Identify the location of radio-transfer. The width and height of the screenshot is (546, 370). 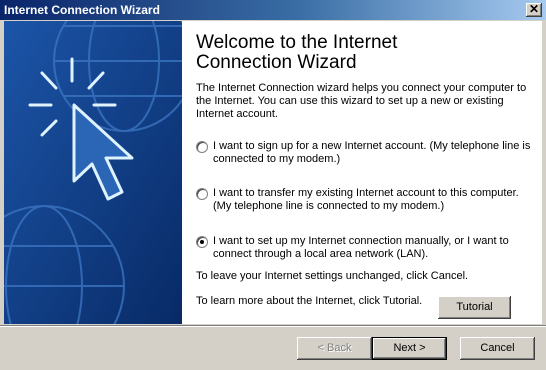
(202, 194).